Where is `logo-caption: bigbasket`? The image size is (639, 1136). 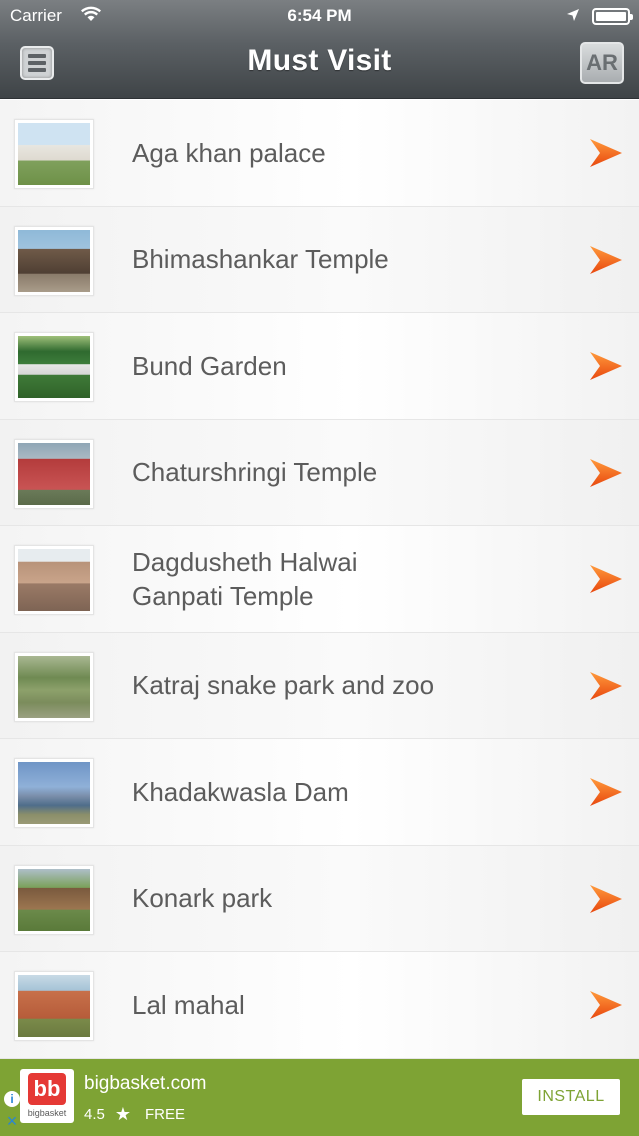
logo-caption: bigbasket is located at coordinates (47, 1113).